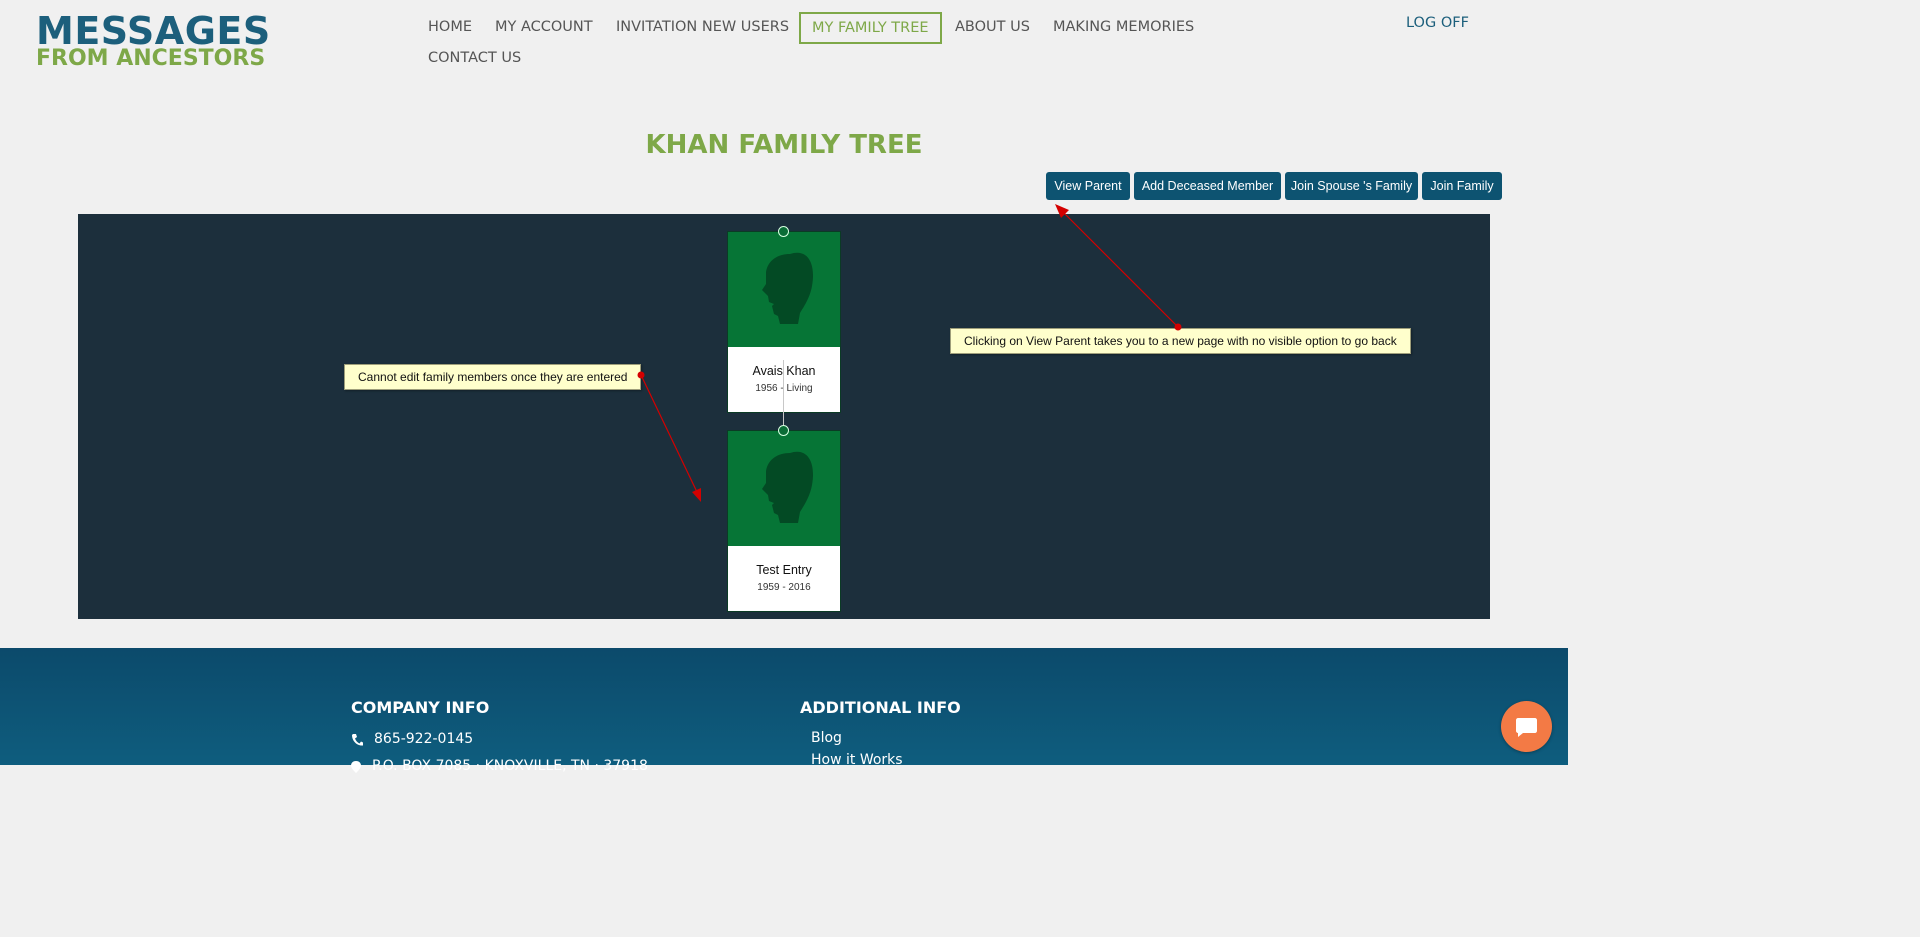 The image size is (1920, 937). I want to click on chat-icon, so click(1526, 727).